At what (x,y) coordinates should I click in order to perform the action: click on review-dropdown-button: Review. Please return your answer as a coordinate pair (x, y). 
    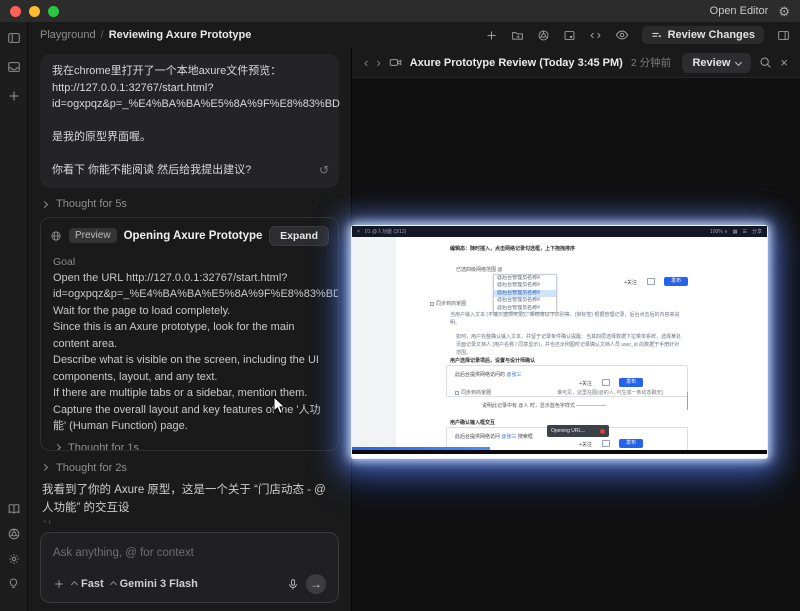
    Looking at the image, I should click on (717, 62).